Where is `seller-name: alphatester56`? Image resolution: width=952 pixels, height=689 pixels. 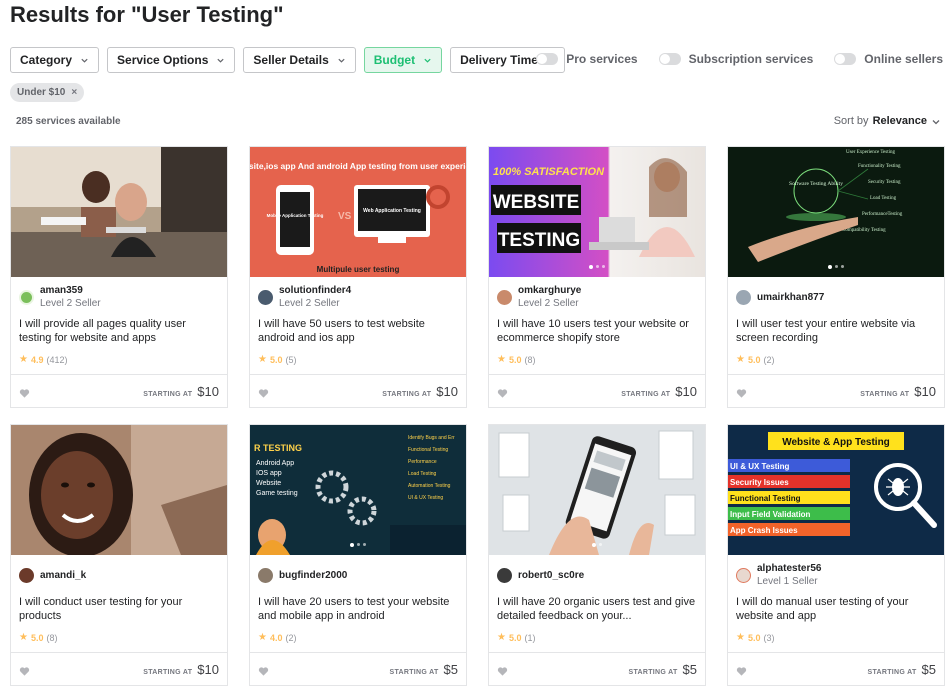
seller-name: alphatester56 is located at coordinates (789, 568).